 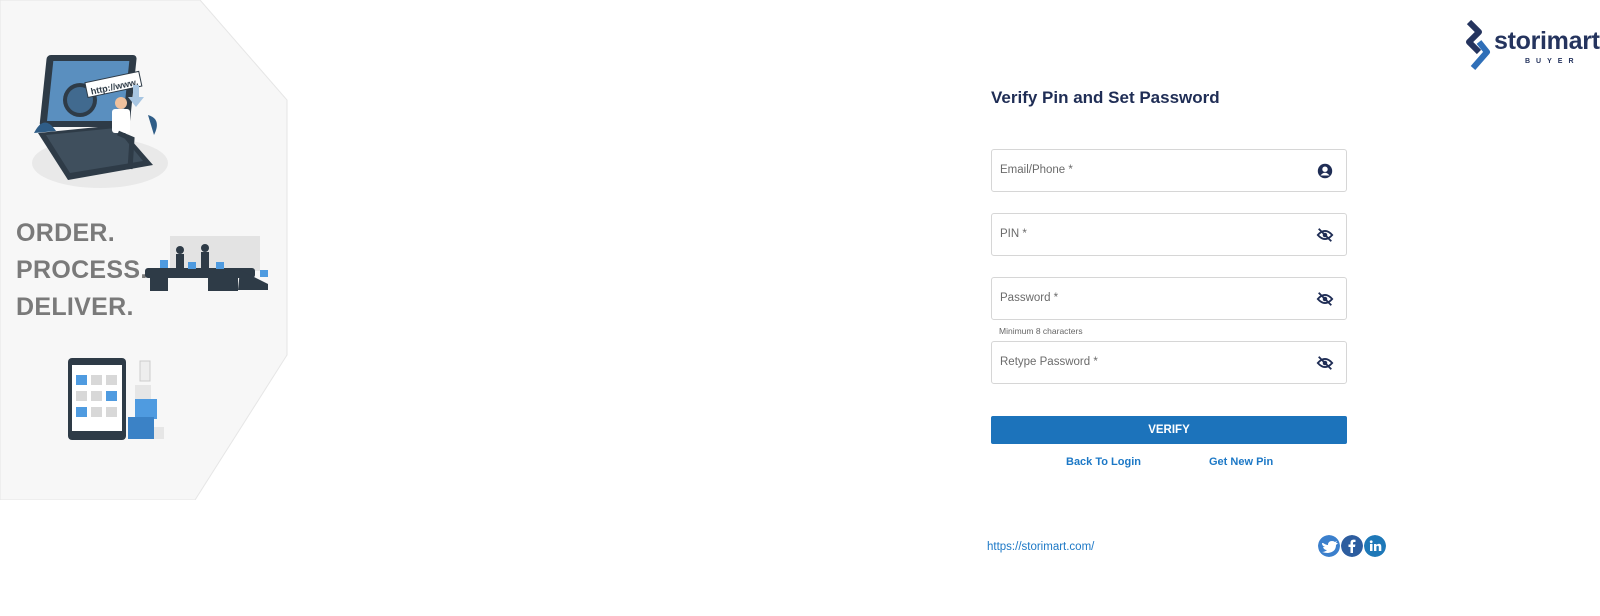 What do you see at coordinates (66, 233) in the screenshot?
I see `tagline-order: ORDER.` at bounding box center [66, 233].